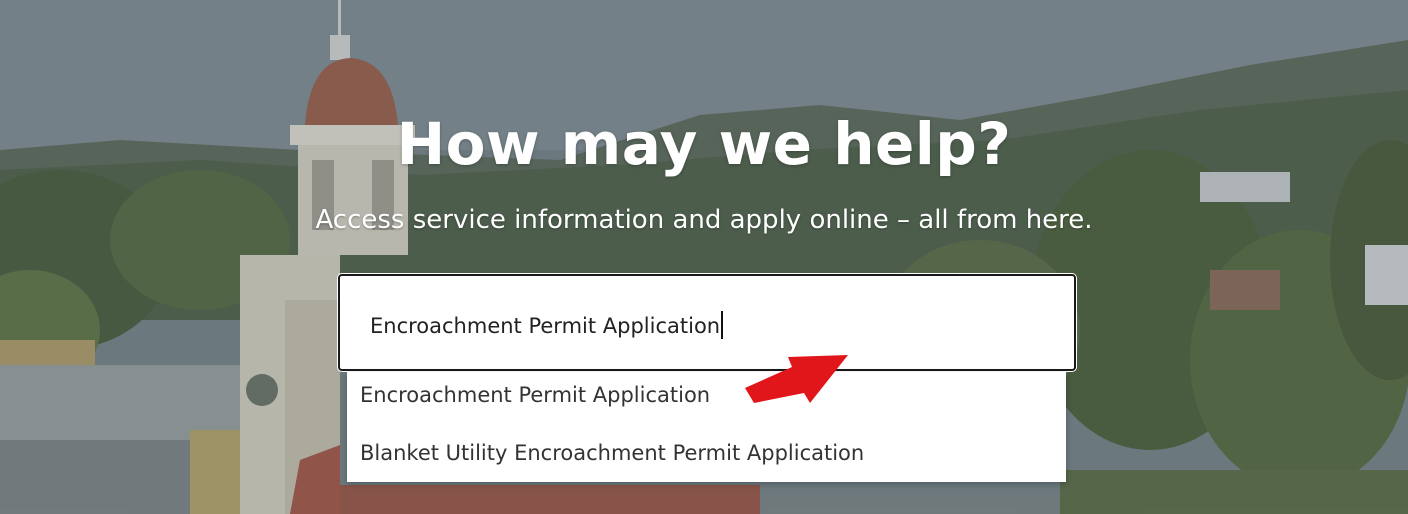 This screenshot has width=1408, height=514. What do you see at coordinates (704, 144) in the screenshot?
I see `page-title: How may we help?` at bounding box center [704, 144].